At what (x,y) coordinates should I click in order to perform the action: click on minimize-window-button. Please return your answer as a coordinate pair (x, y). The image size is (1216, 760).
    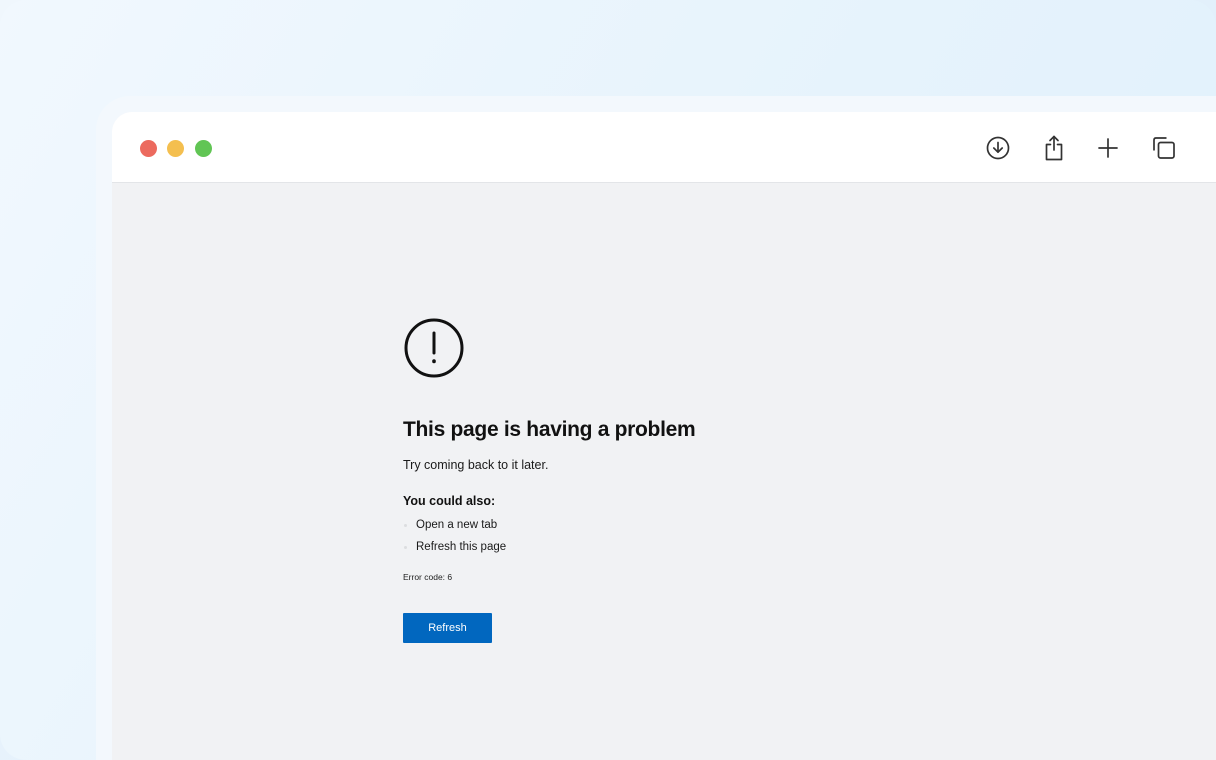
    Looking at the image, I should click on (175, 148).